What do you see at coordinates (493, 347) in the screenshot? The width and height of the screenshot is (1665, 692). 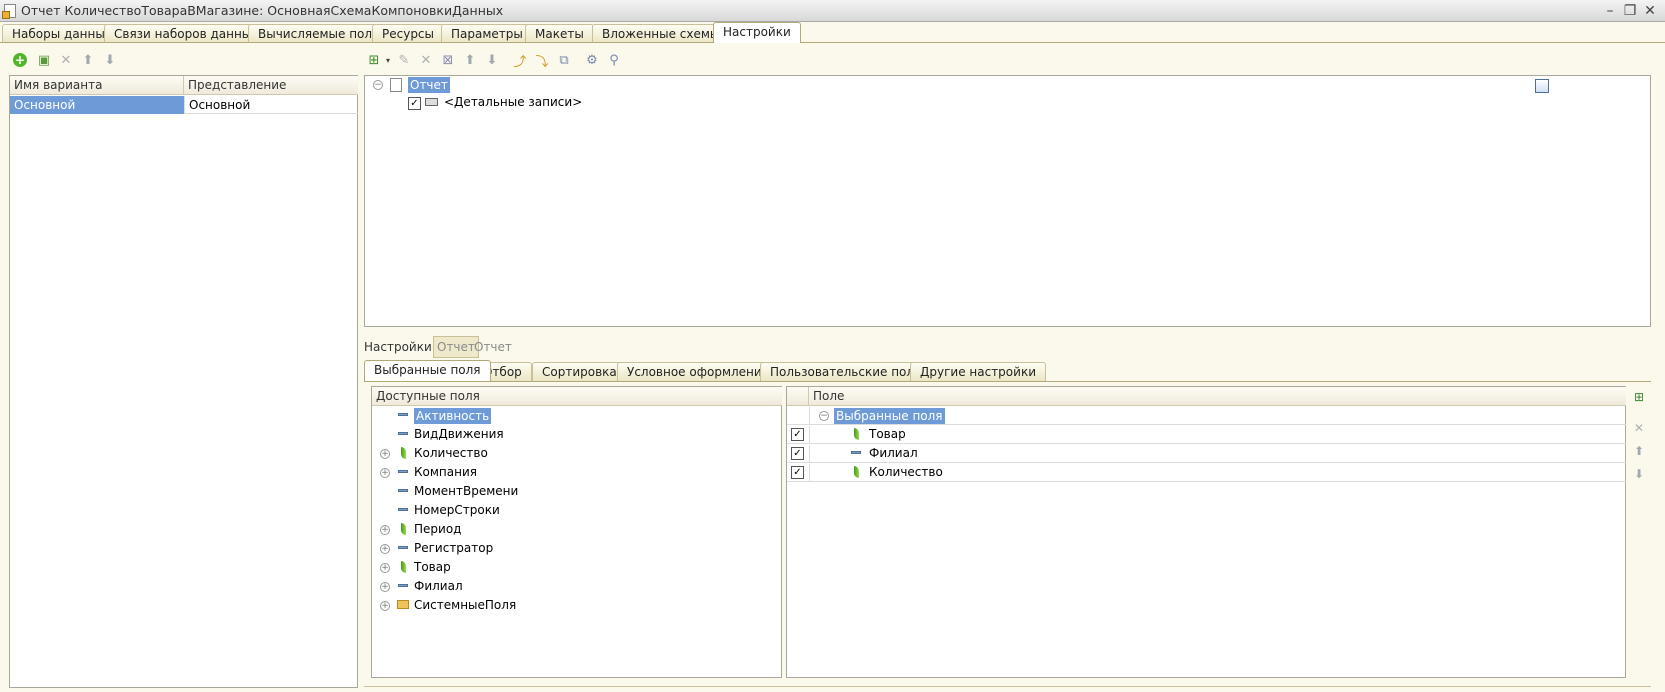 I see `settings-report-link: Отчет` at bounding box center [493, 347].